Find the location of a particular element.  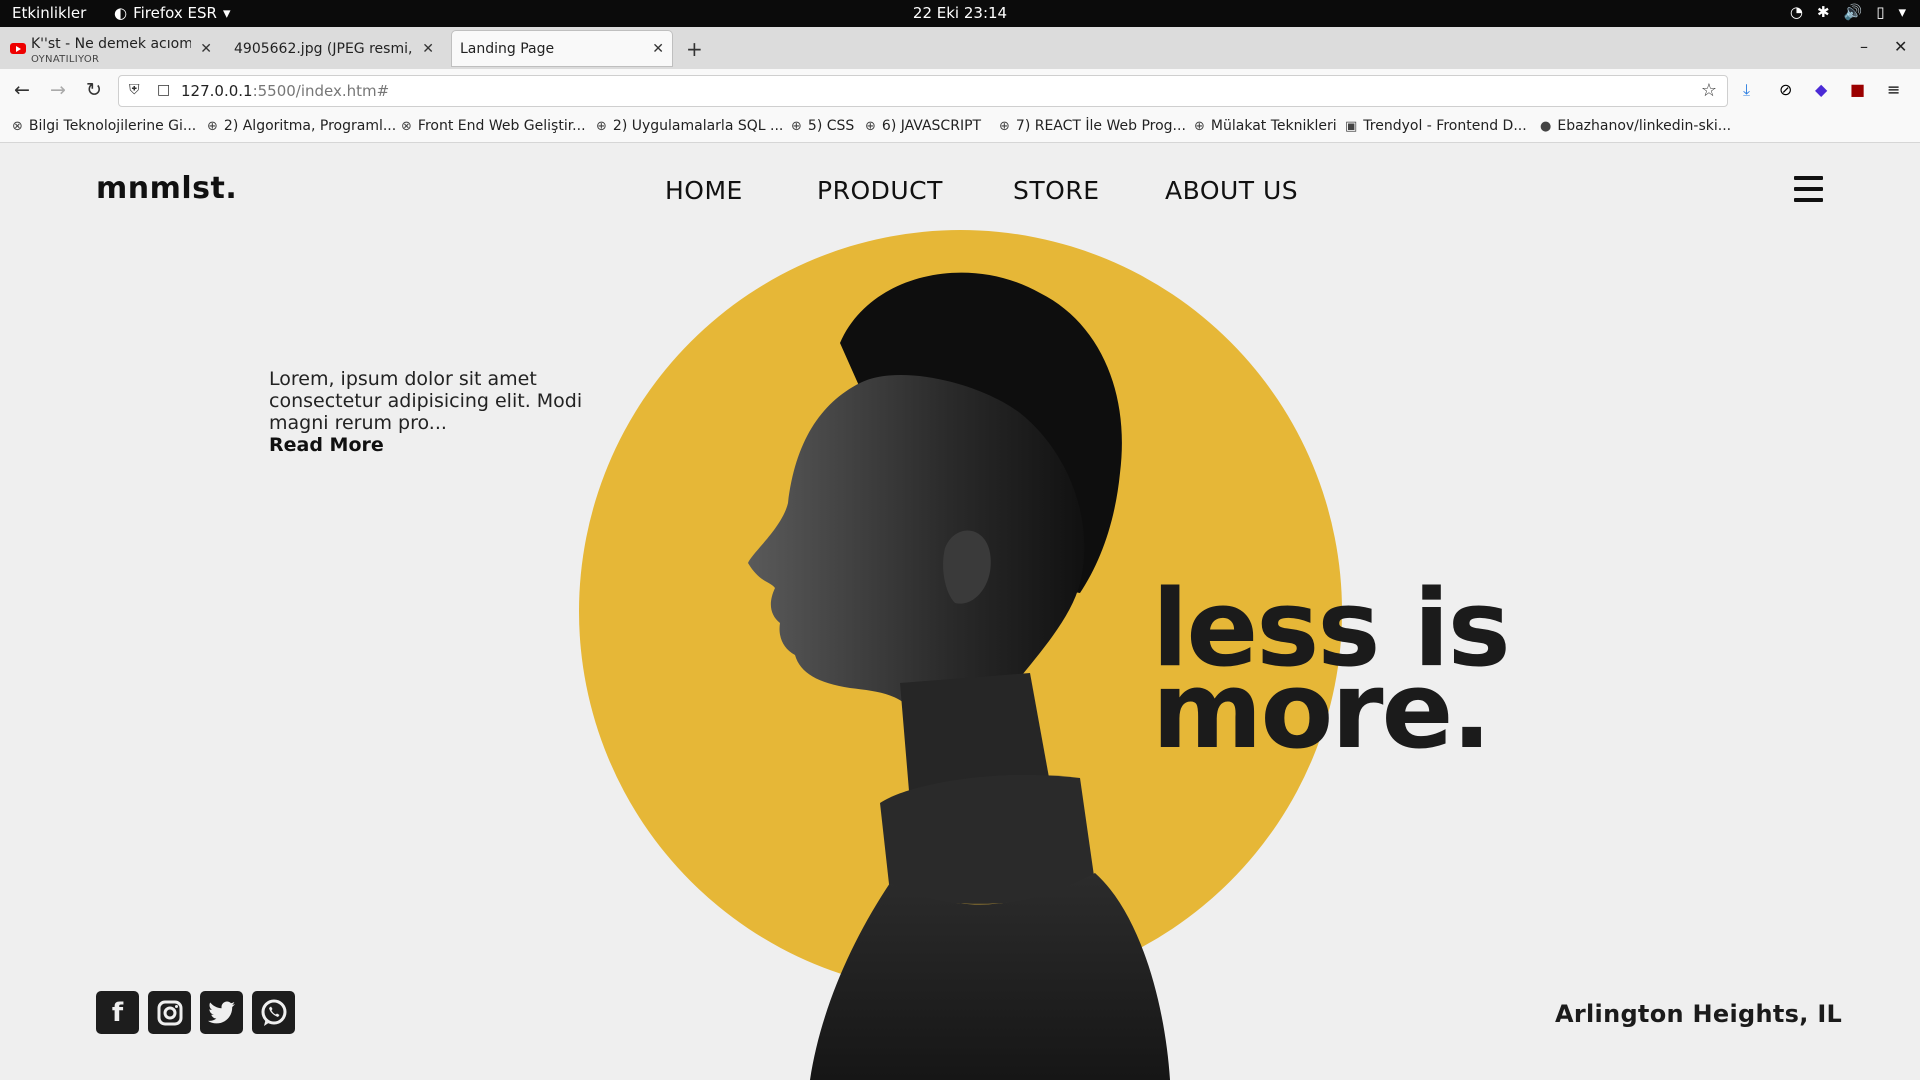

bookmark-item: ⊕ Mülakat Teknikleri is located at coordinates (1265, 126).